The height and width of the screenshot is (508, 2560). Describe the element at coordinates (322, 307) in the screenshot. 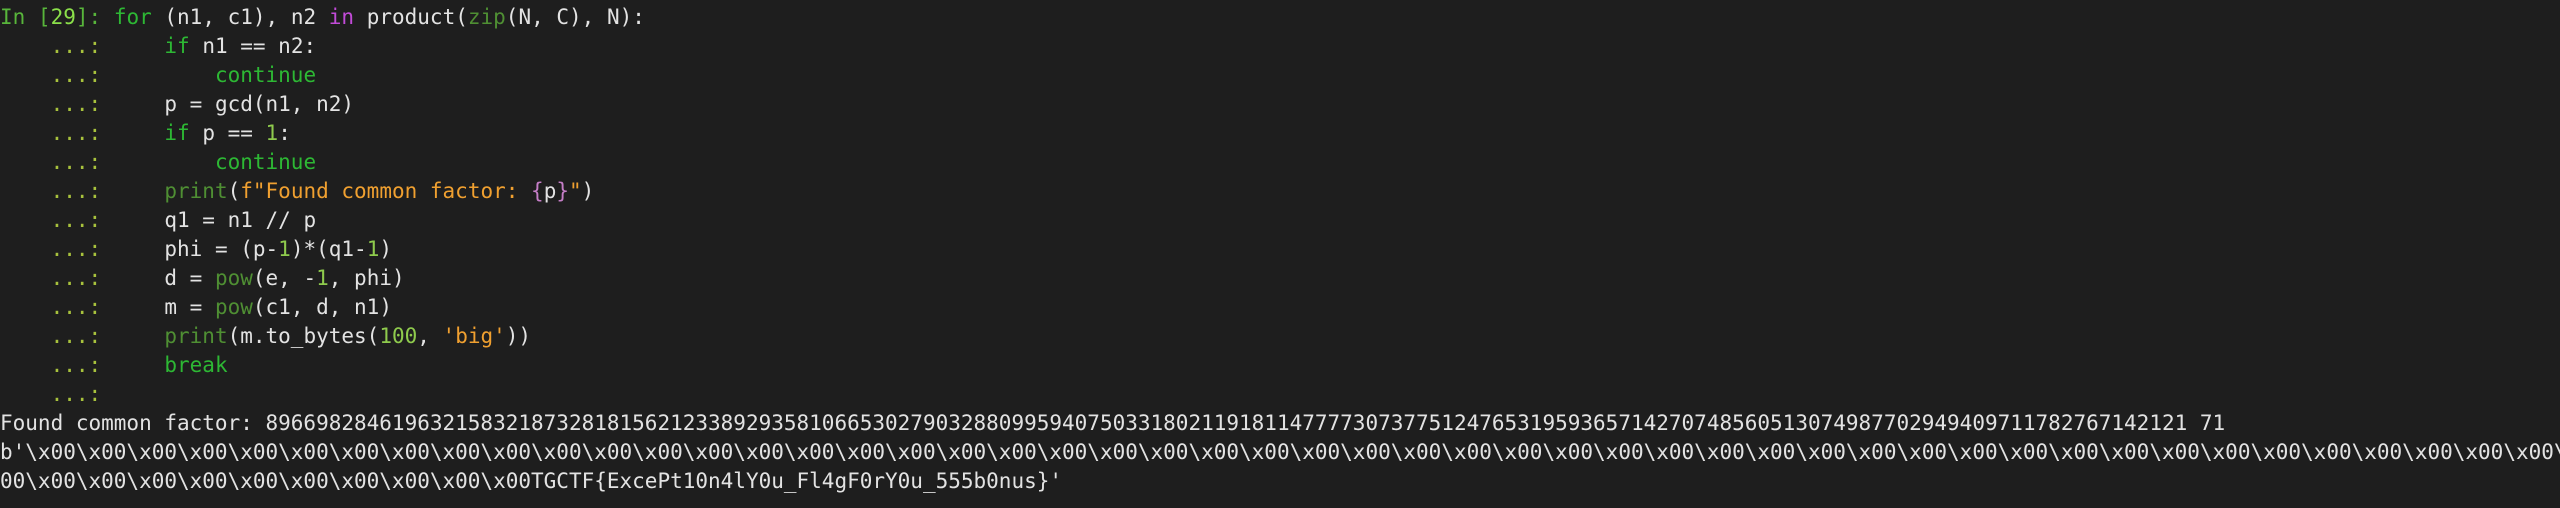

I see `code-text: (c1, d, n1)` at that location.